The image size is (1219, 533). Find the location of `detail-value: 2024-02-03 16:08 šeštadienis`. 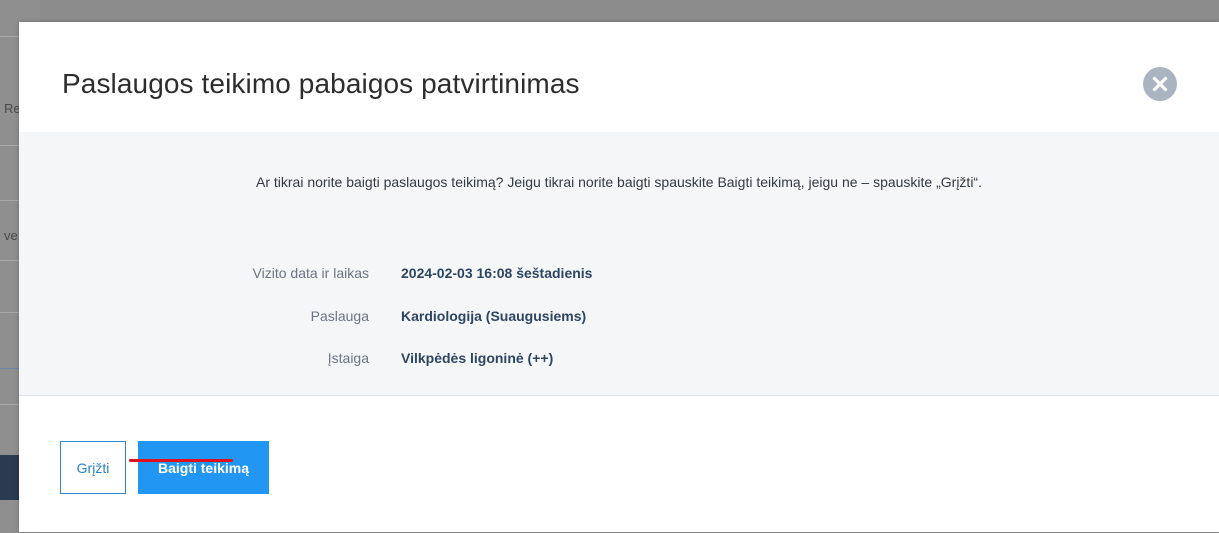

detail-value: 2024-02-03 16:08 šeštadienis is located at coordinates (497, 273).